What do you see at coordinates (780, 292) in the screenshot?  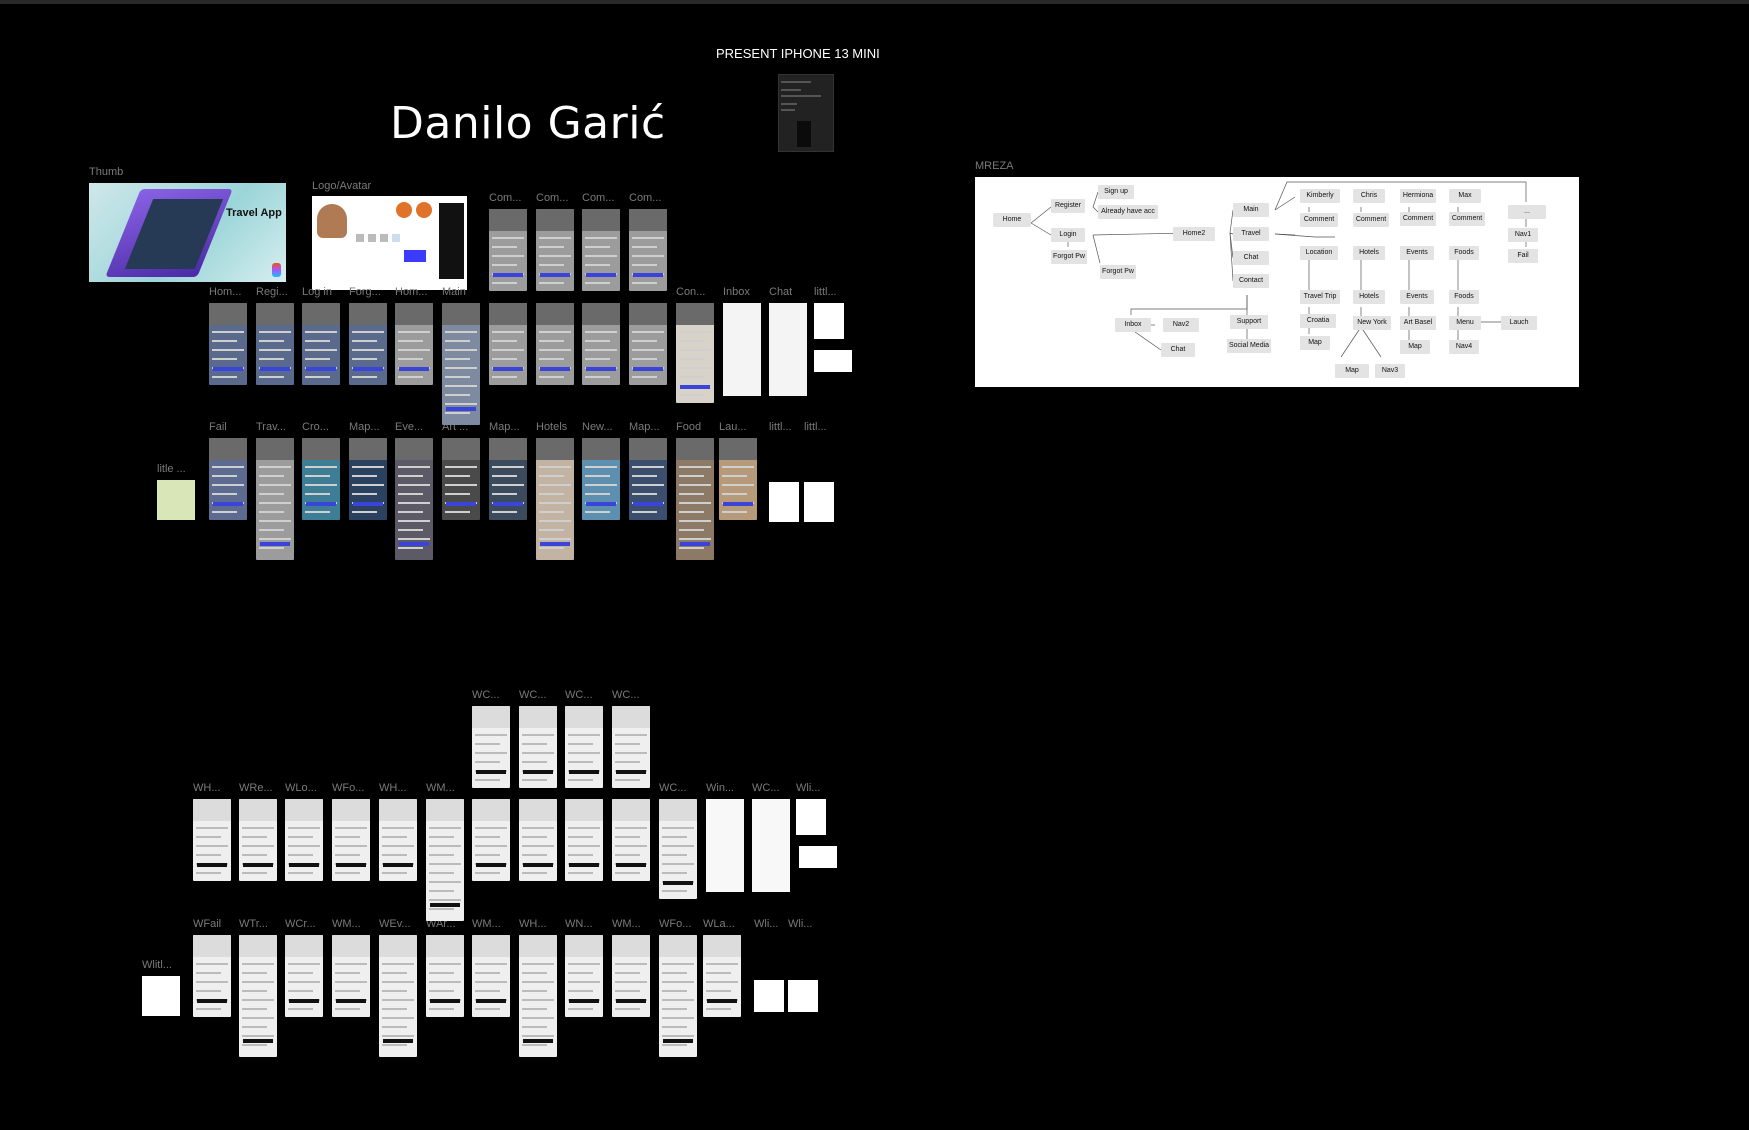 I see `frame-label: Chat` at bounding box center [780, 292].